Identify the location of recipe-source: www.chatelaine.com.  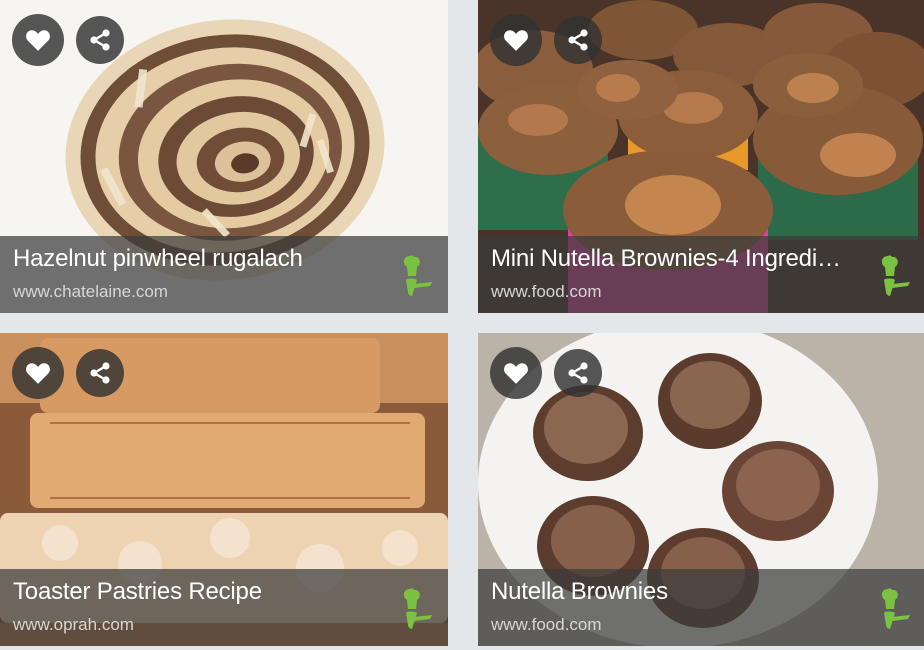
(90, 291).